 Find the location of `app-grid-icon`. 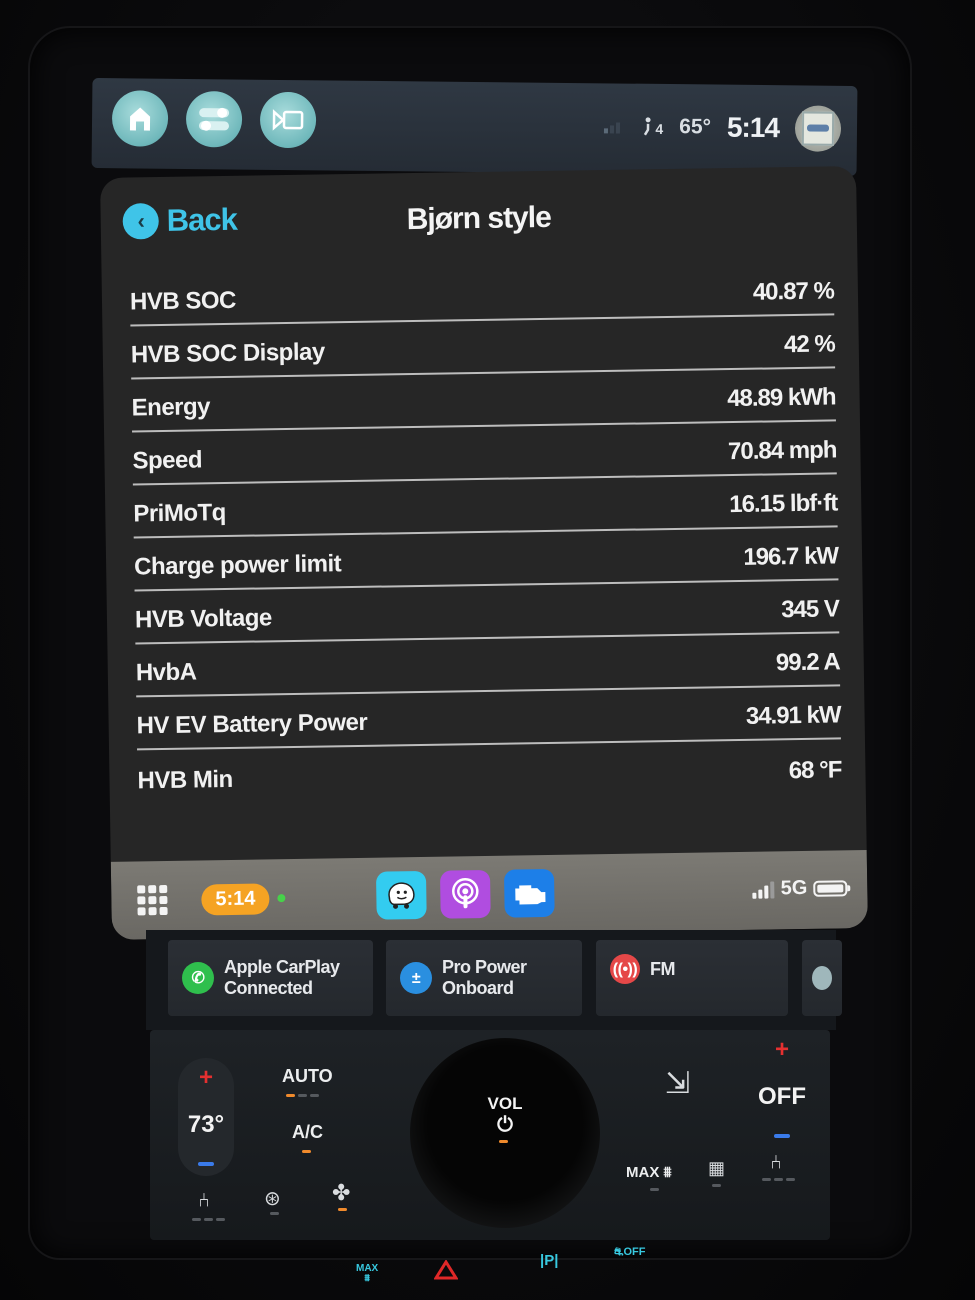

app-grid-icon is located at coordinates (152, 900).